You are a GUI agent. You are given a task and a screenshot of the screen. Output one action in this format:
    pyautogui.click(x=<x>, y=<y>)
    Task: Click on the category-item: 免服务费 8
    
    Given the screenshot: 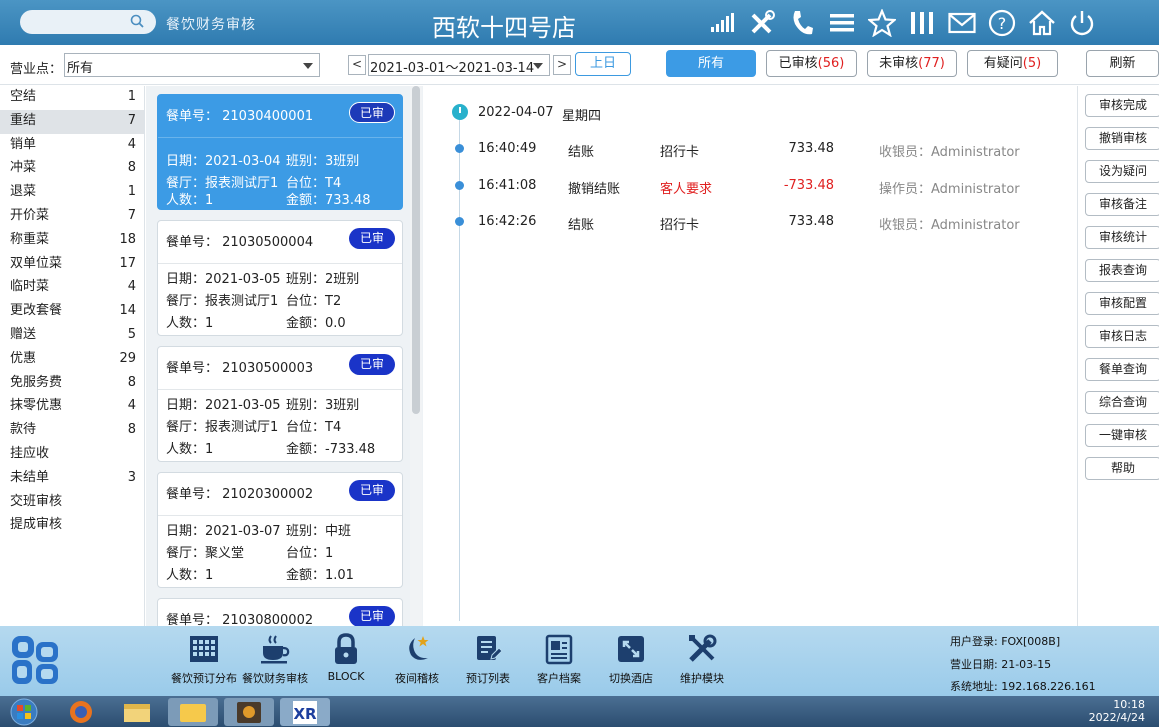 What is the action you would take?
    pyautogui.click(x=72, y=384)
    